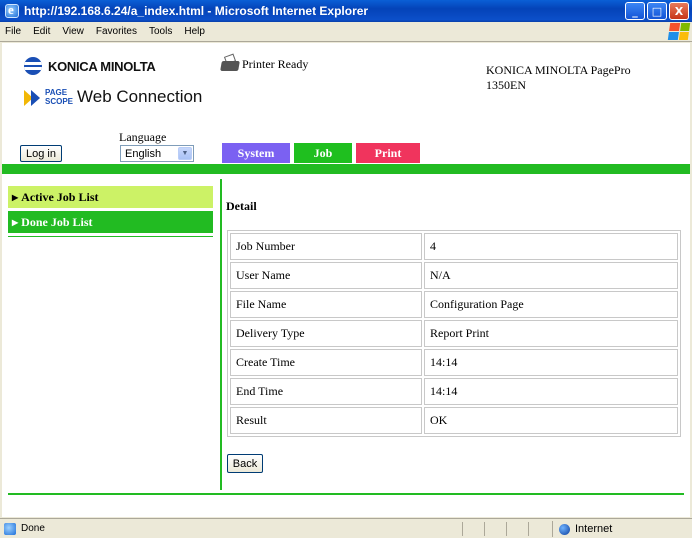 Image resolution: width=692 pixels, height=538 pixels. What do you see at coordinates (10, 528) in the screenshot?
I see `page-done-icon` at bounding box center [10, 528].